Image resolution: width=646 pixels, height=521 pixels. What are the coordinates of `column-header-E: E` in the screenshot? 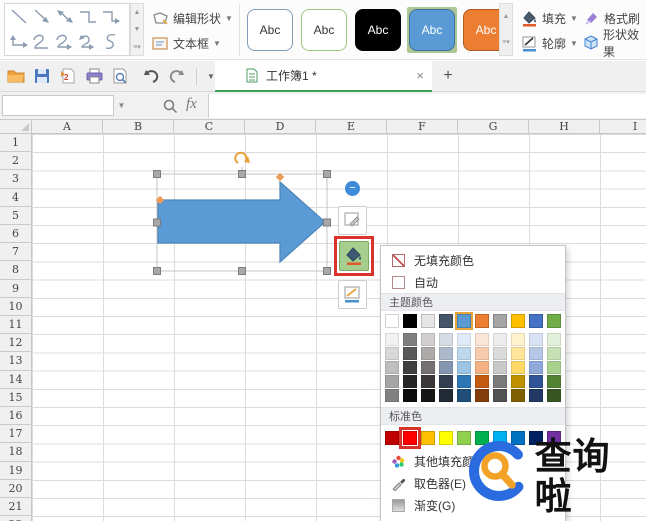 It's located at (351, 127).